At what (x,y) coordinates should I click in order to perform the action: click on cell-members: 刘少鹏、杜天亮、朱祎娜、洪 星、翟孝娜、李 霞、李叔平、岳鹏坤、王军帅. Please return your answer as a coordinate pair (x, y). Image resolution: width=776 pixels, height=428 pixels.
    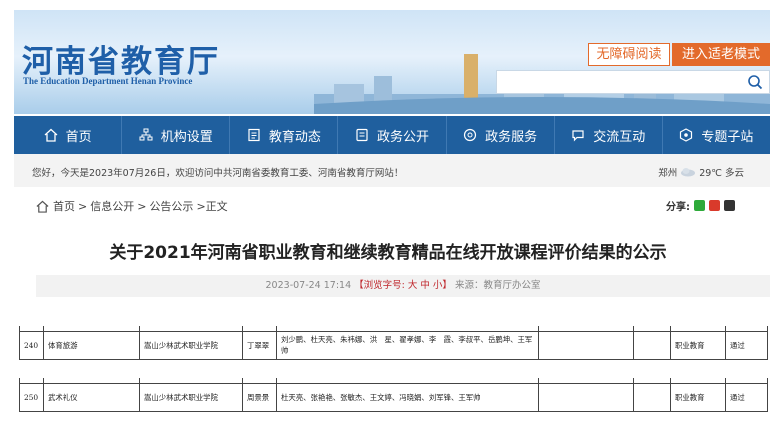
    Looking at the image, I should click on (407, 345).